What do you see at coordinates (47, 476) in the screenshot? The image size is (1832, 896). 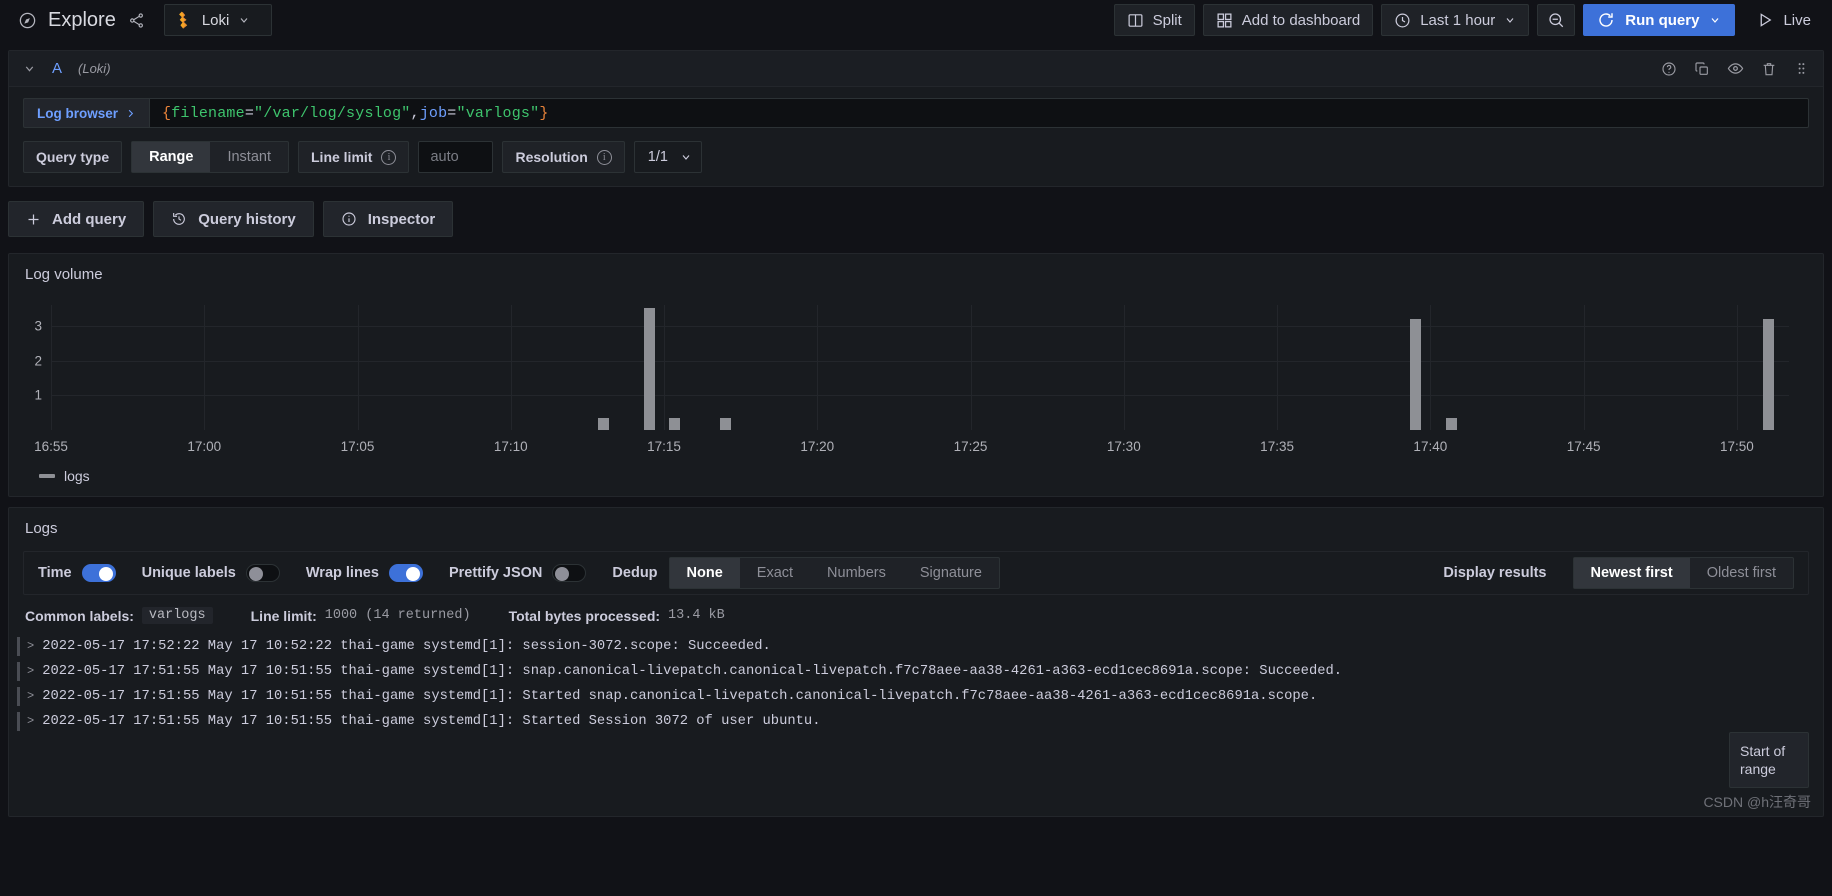 I see `legend-swatch-logs` at bounding box center [47, 476].